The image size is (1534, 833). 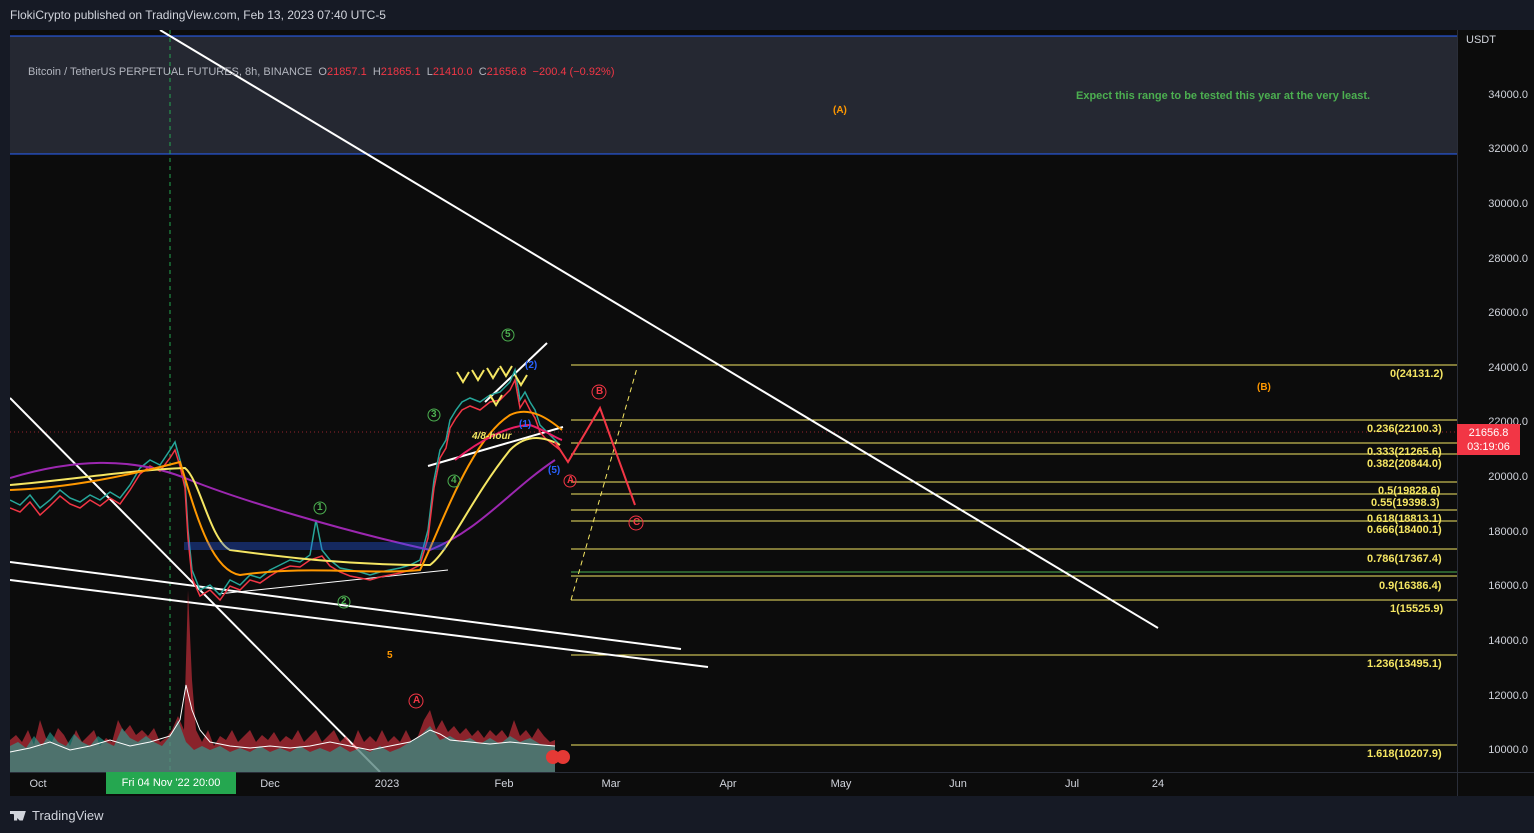 I want to click on price-axis, so click(x=1495, y=401).